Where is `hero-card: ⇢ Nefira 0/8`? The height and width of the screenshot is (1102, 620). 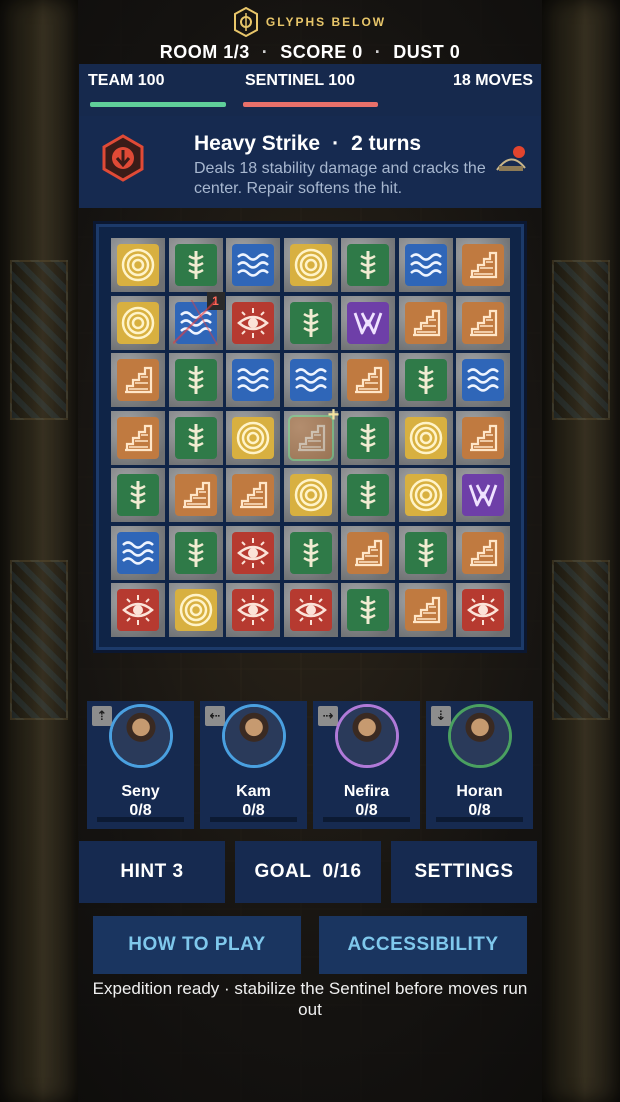 hero-card: ⇢ Nefira 0/8 is located at coordinates (366, 765).